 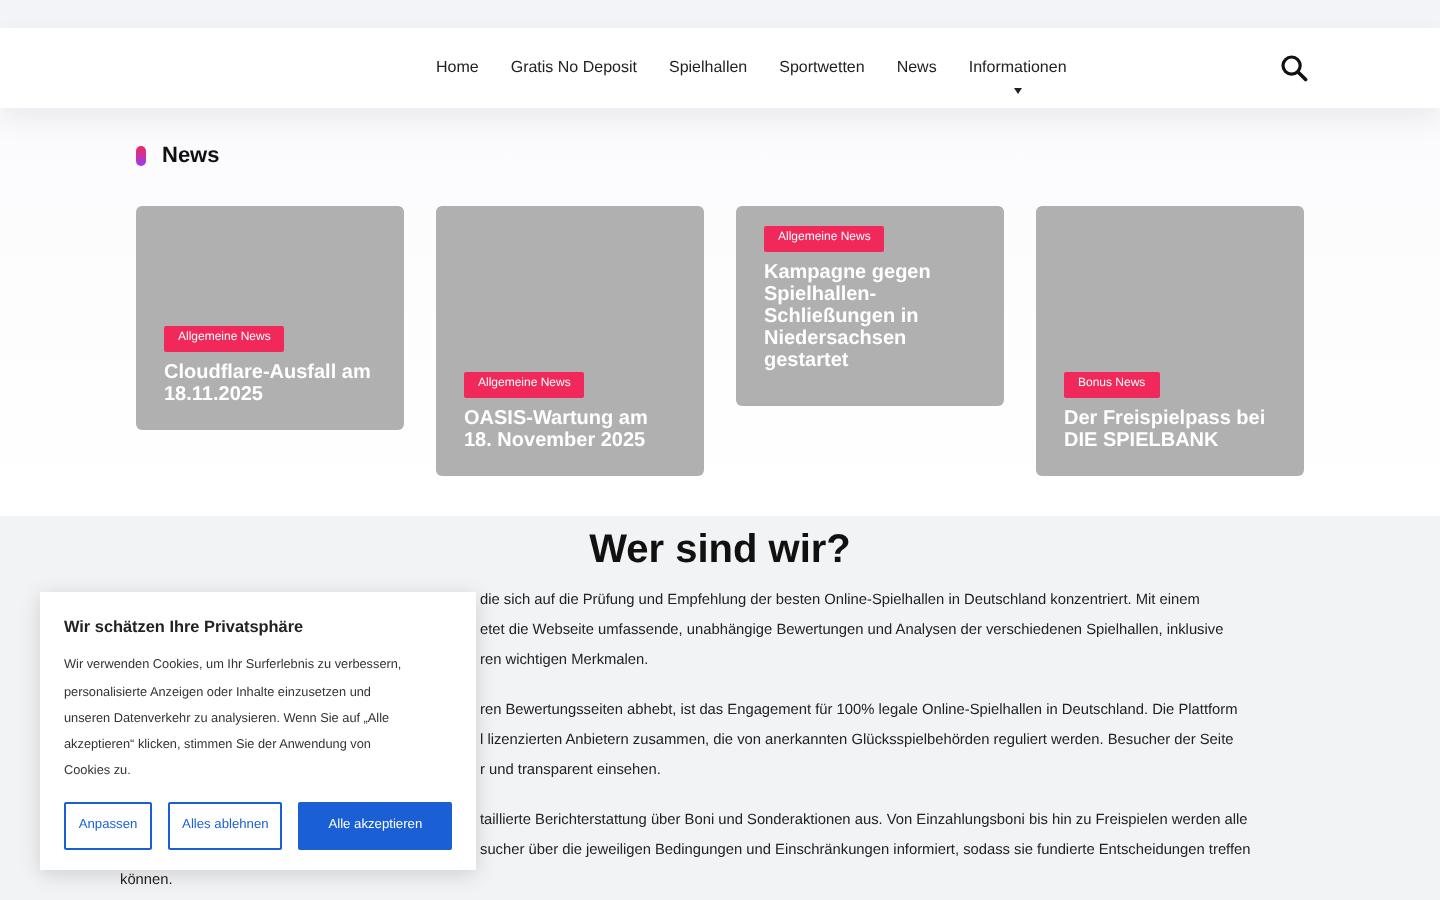 I want to click on nav-link: Home, so click(x=457, y=68).